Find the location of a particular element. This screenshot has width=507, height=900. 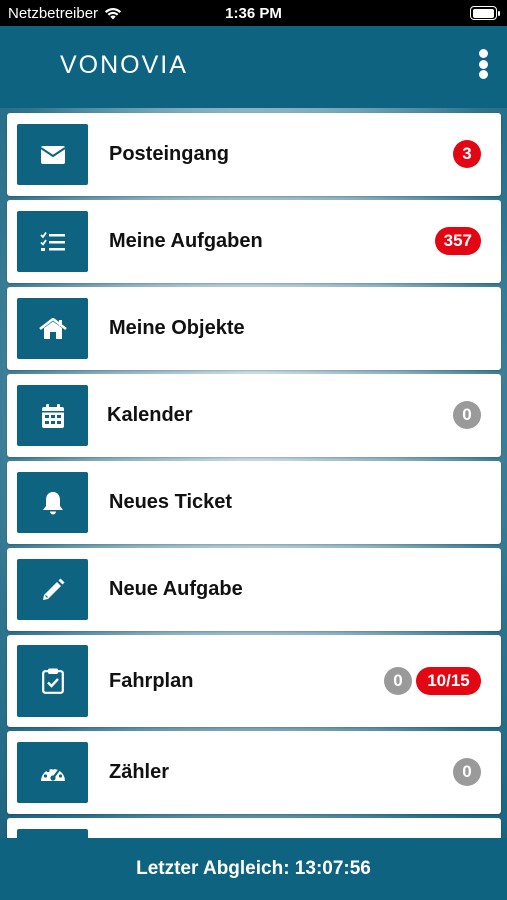

menu-item-label: Neue Aufgabe is located at coordinates (176, 589).